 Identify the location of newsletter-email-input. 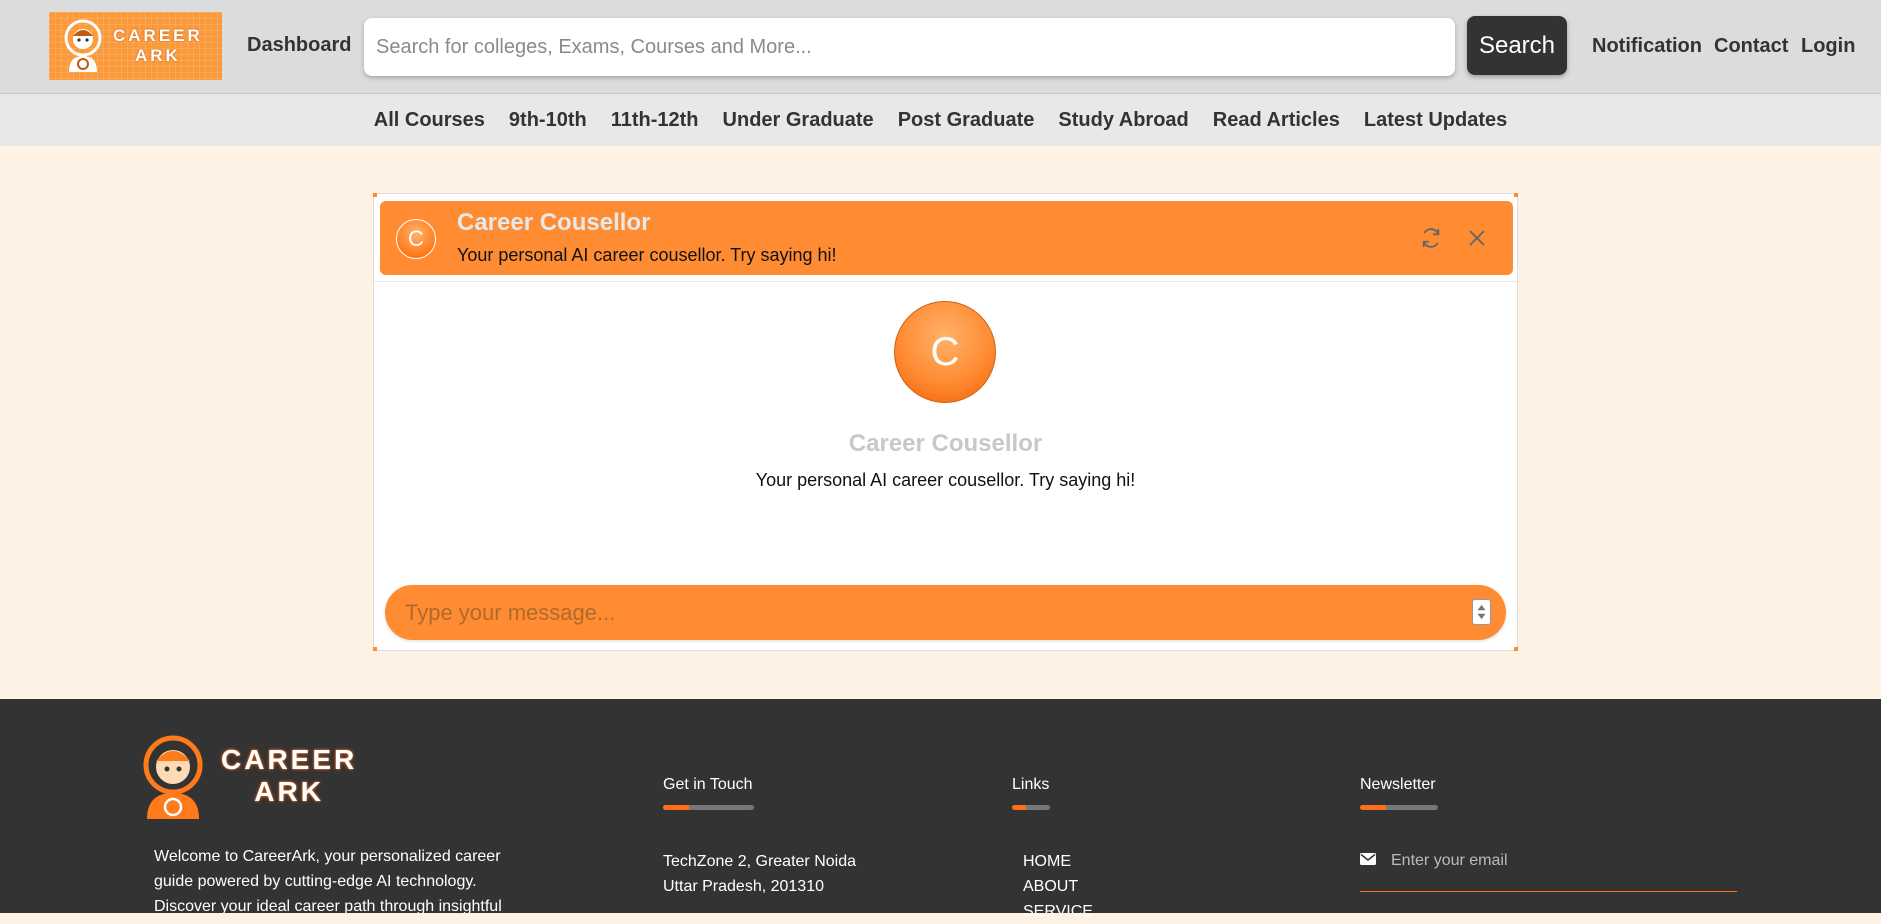
(1556, 861).